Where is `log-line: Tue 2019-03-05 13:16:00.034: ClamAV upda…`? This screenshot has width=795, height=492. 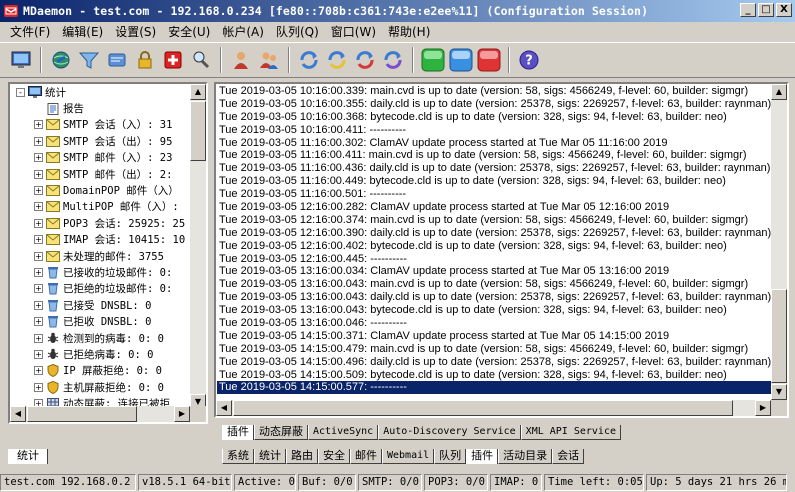 log-line: Tue 2019-03-05 13:16:00.034: ClamAV upda… is located at coordinates (494, 271).